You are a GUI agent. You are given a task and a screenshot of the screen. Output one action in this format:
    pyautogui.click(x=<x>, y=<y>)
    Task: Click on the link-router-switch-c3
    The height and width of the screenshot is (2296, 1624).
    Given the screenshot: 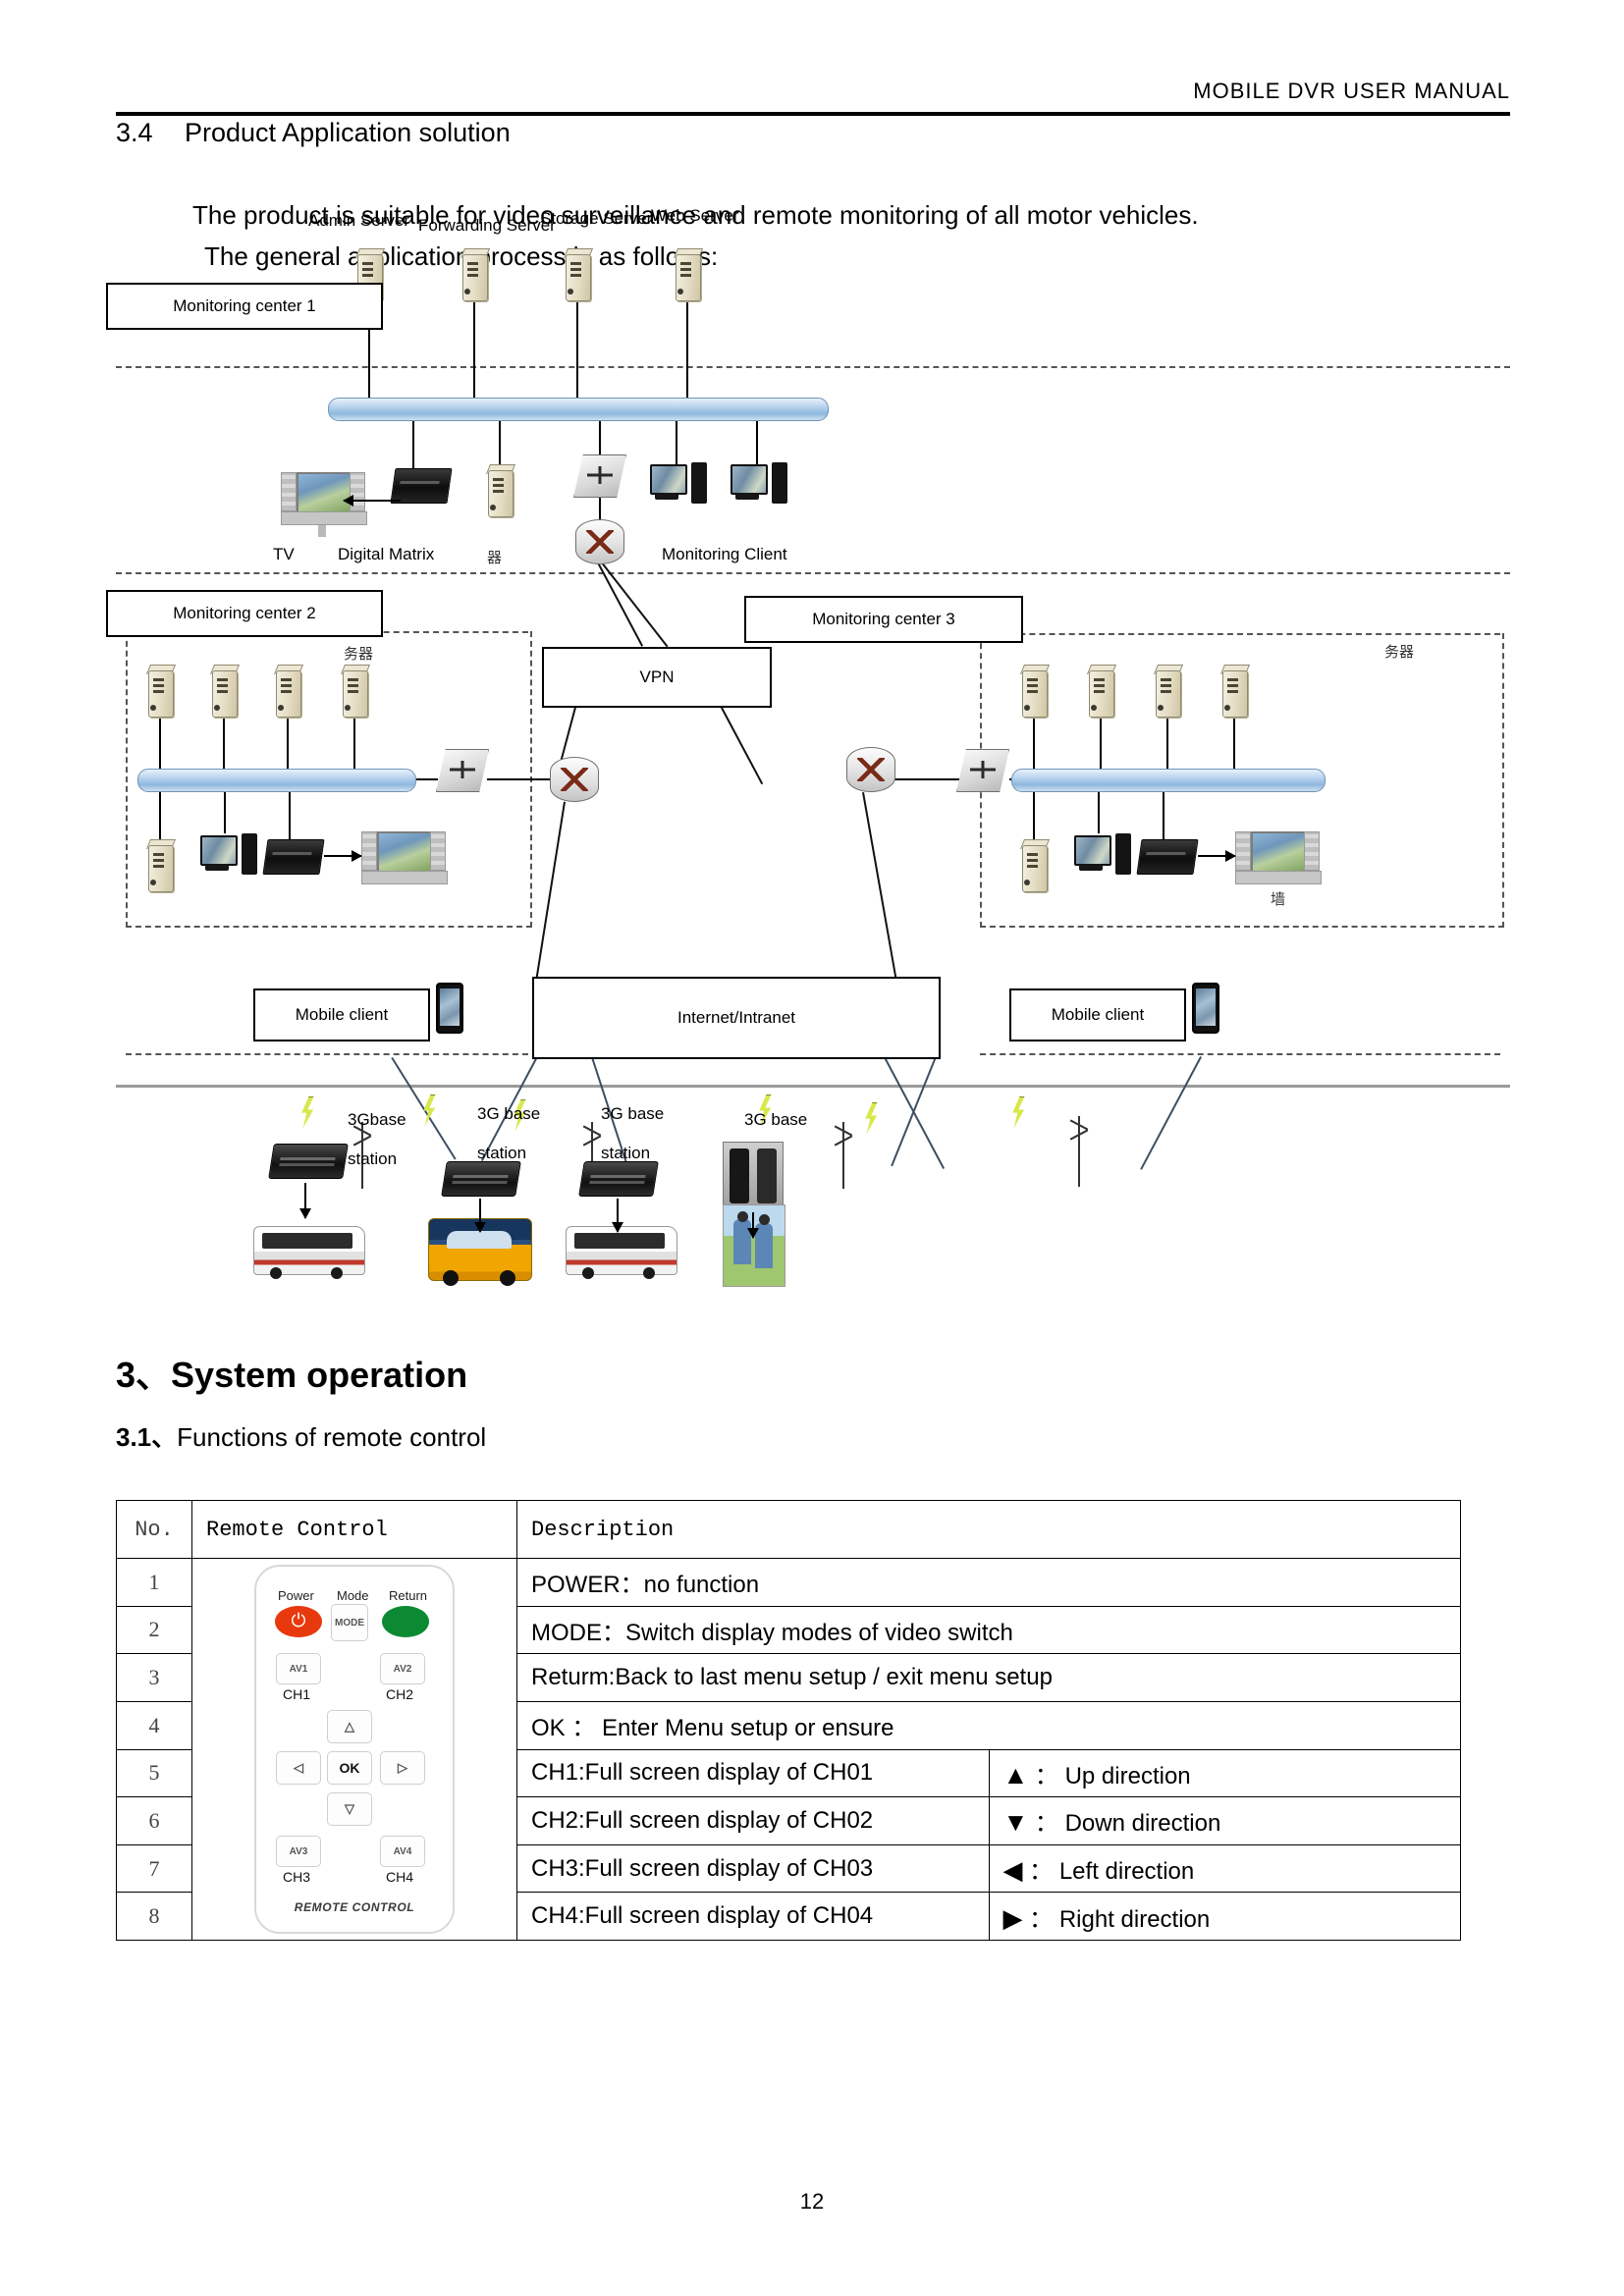 What is the action you would take?
    pyautogui.click(x=926, y=779)
    